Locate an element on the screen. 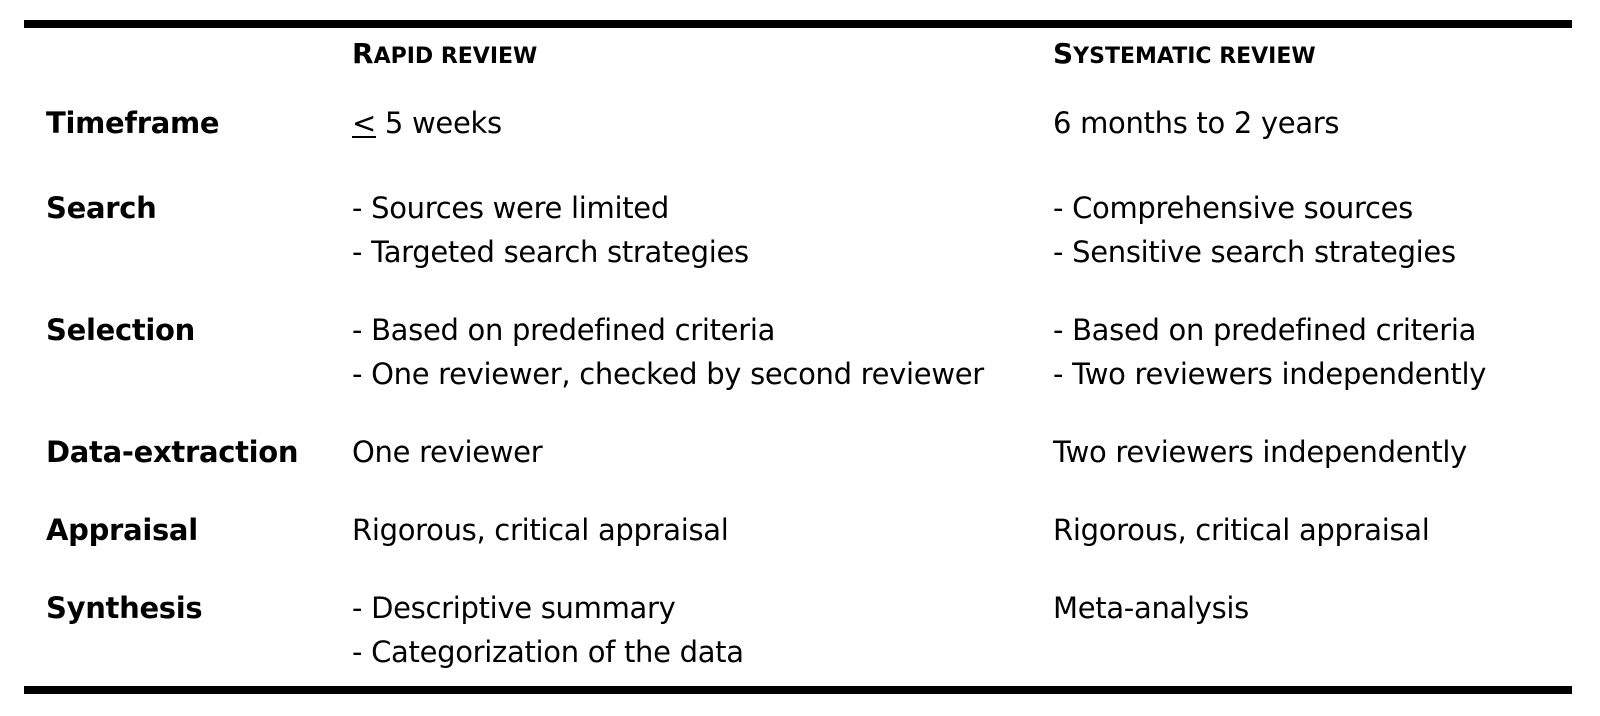  list-item: - Targeted search strategies is located at coordinates (550, 252).